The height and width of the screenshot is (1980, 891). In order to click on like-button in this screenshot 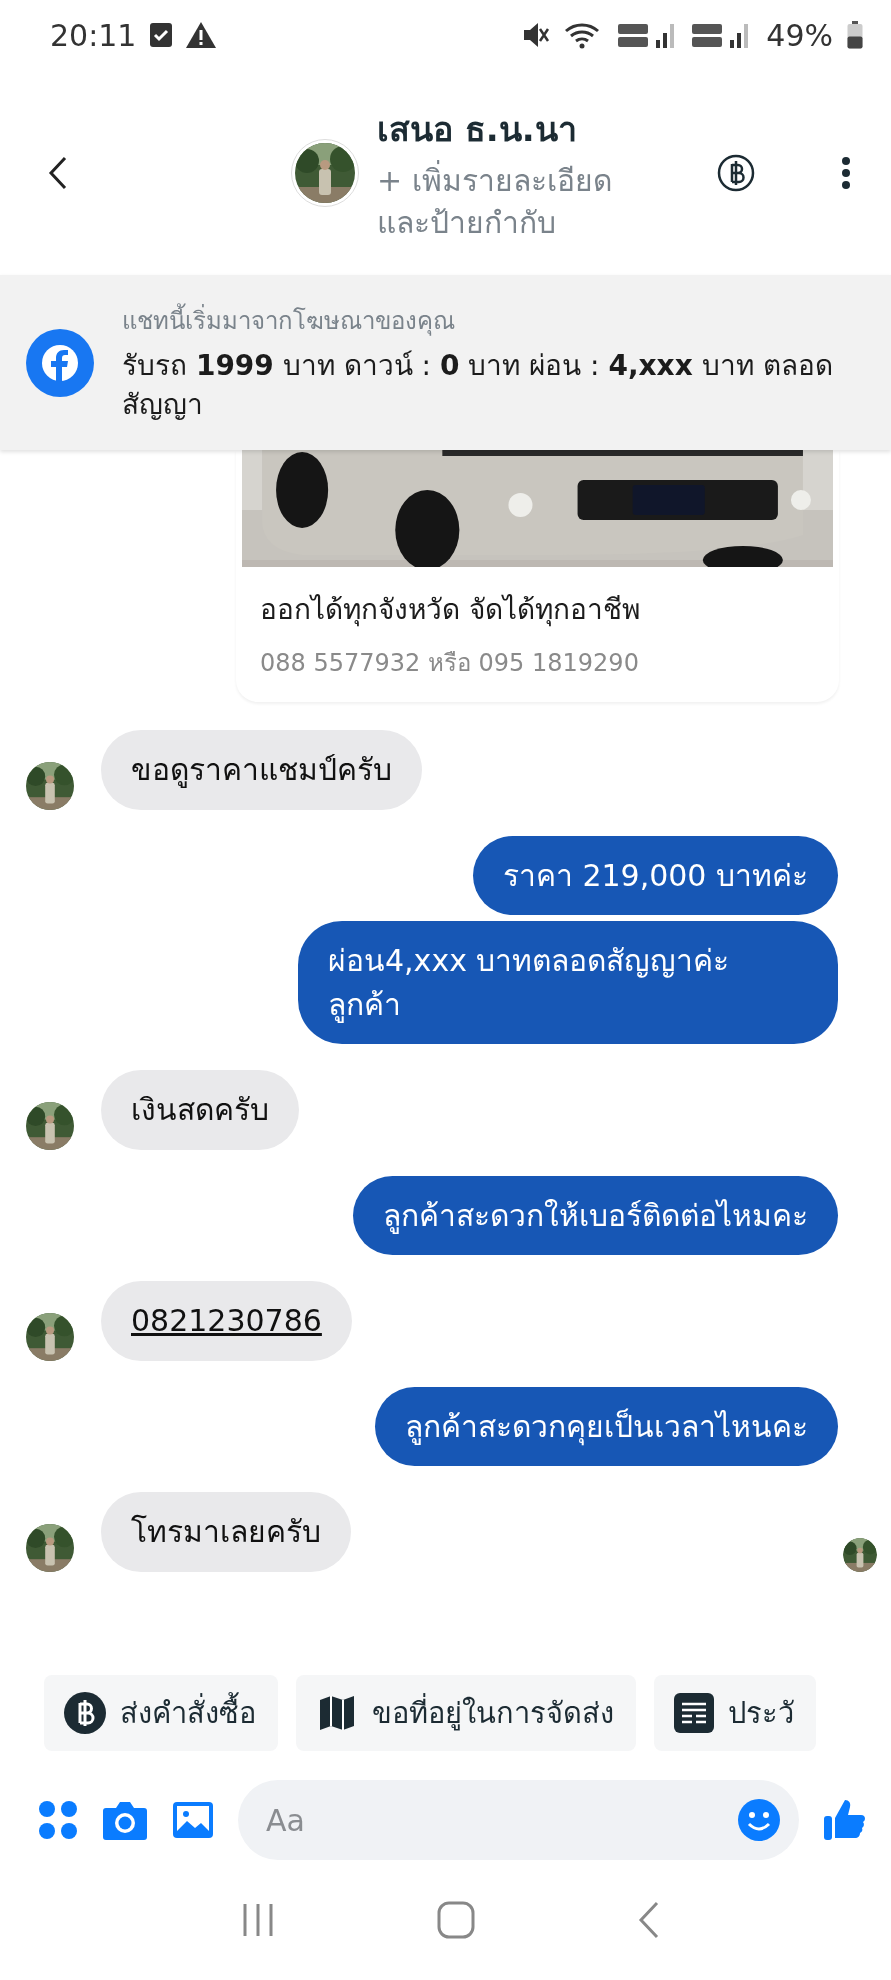, I will do `click(845, 1820)`.